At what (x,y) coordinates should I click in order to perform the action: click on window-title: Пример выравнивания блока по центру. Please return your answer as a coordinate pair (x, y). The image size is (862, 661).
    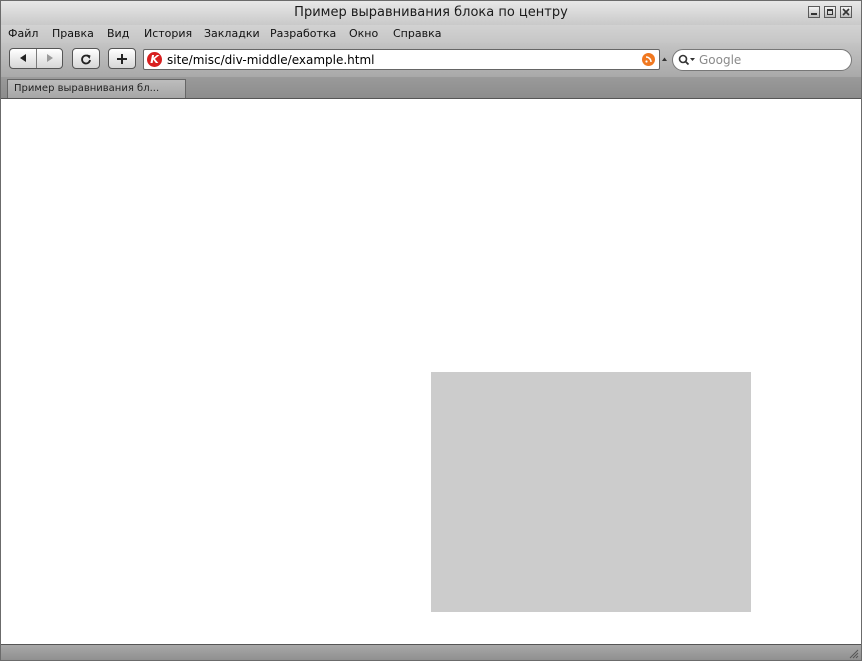
    Looking at the image, I should click on (431, 12).